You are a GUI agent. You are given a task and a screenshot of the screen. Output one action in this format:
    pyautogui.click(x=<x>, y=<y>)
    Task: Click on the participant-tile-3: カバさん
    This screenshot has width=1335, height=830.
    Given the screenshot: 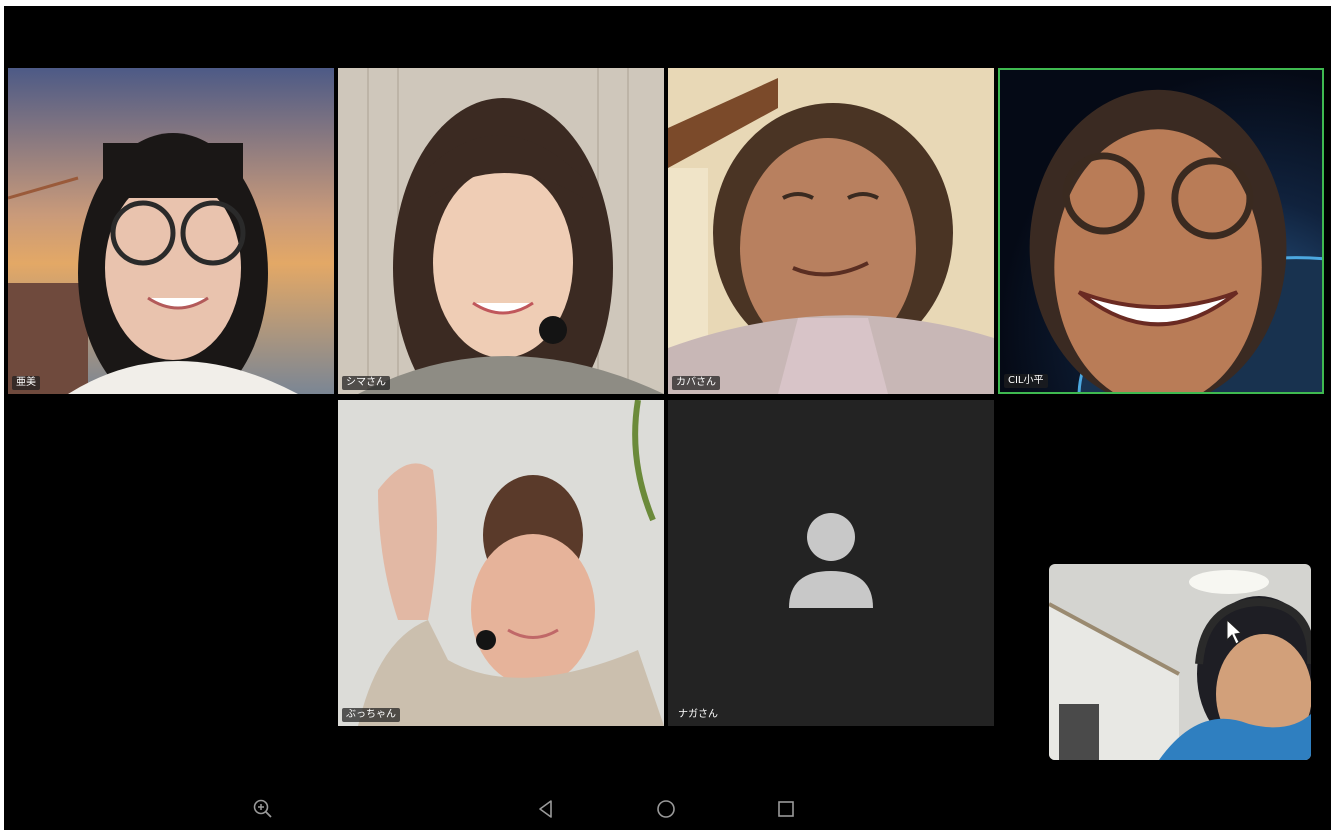 What is the action you would take?
    pyautogui.click(x=831, y=231)
    